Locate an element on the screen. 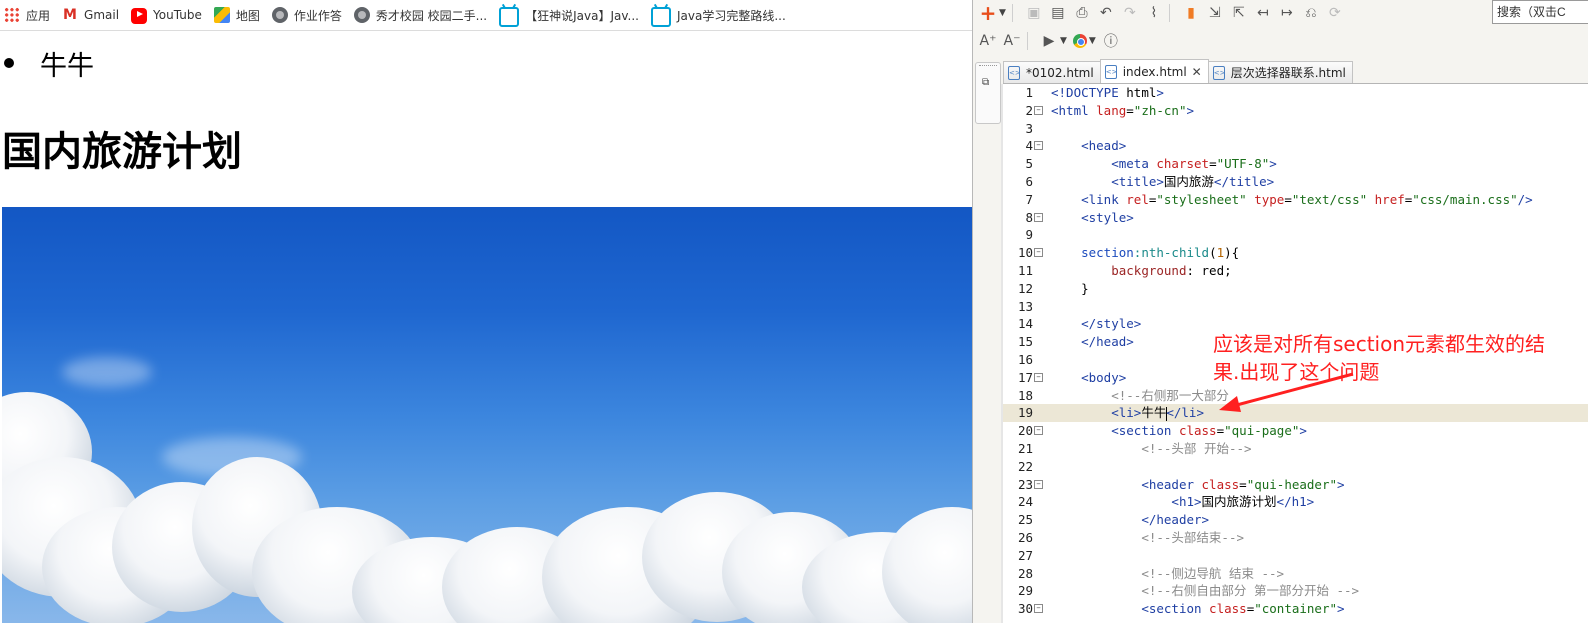 The width and height of the screenshot is (1588, 623). code-text: <body> is located at coordinates (1088, 378).